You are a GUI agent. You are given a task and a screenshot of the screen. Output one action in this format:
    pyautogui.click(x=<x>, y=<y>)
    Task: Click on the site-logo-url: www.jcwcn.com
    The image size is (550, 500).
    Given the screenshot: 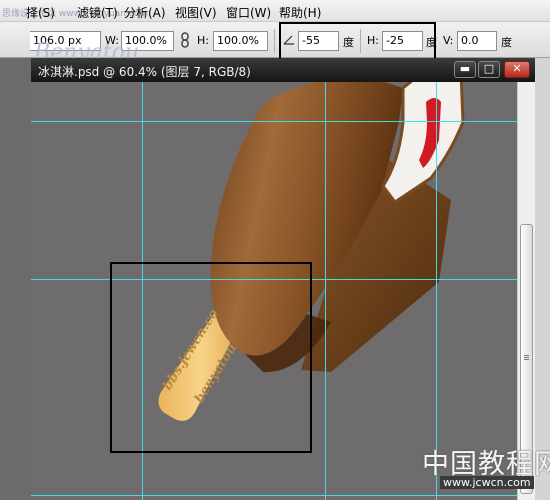 What is the action you would take?
    pyautogui.click(x=487, y=482)
    